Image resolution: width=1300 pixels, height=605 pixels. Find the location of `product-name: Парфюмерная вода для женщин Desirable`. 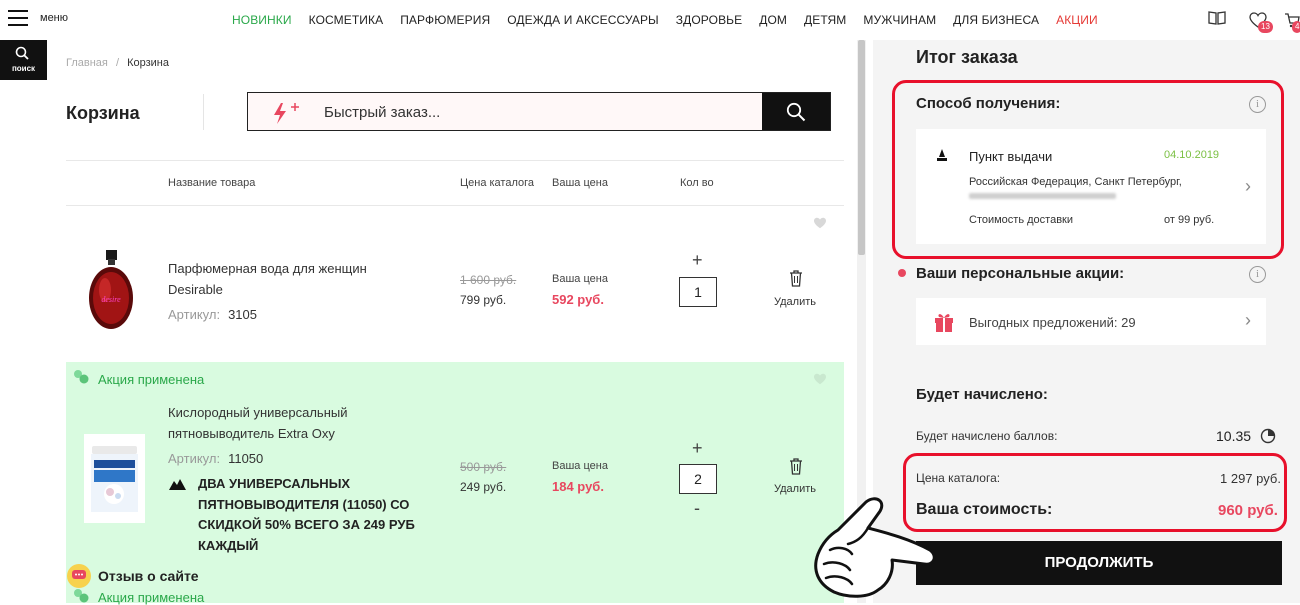

product-name: Парфюмерная вода для женщин Desirable is located at coordinates (267, 279).